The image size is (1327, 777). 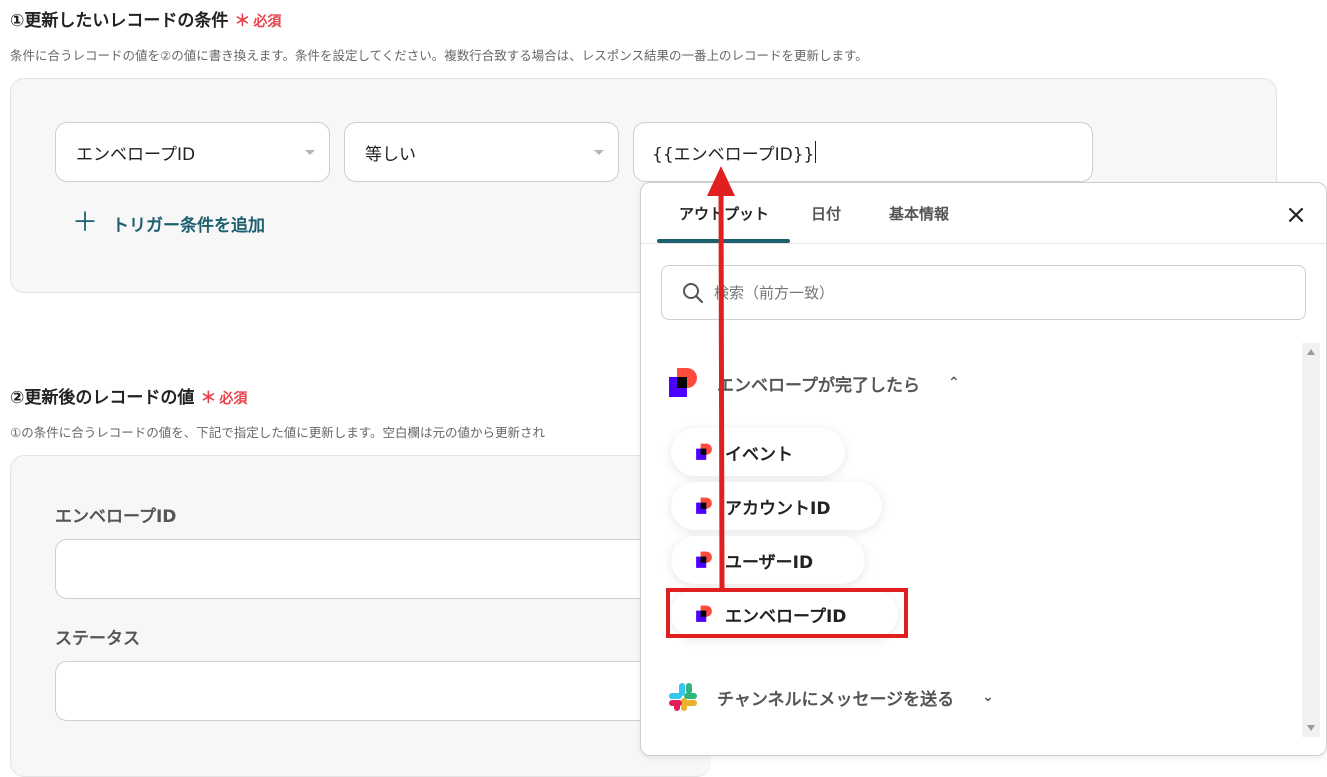 What do you see at coordinates (830, 697) in the screenshot?
I see `group-send-channel-message: チャンネルにメッセージを送る ⌄` at bounding box center [830, 697].